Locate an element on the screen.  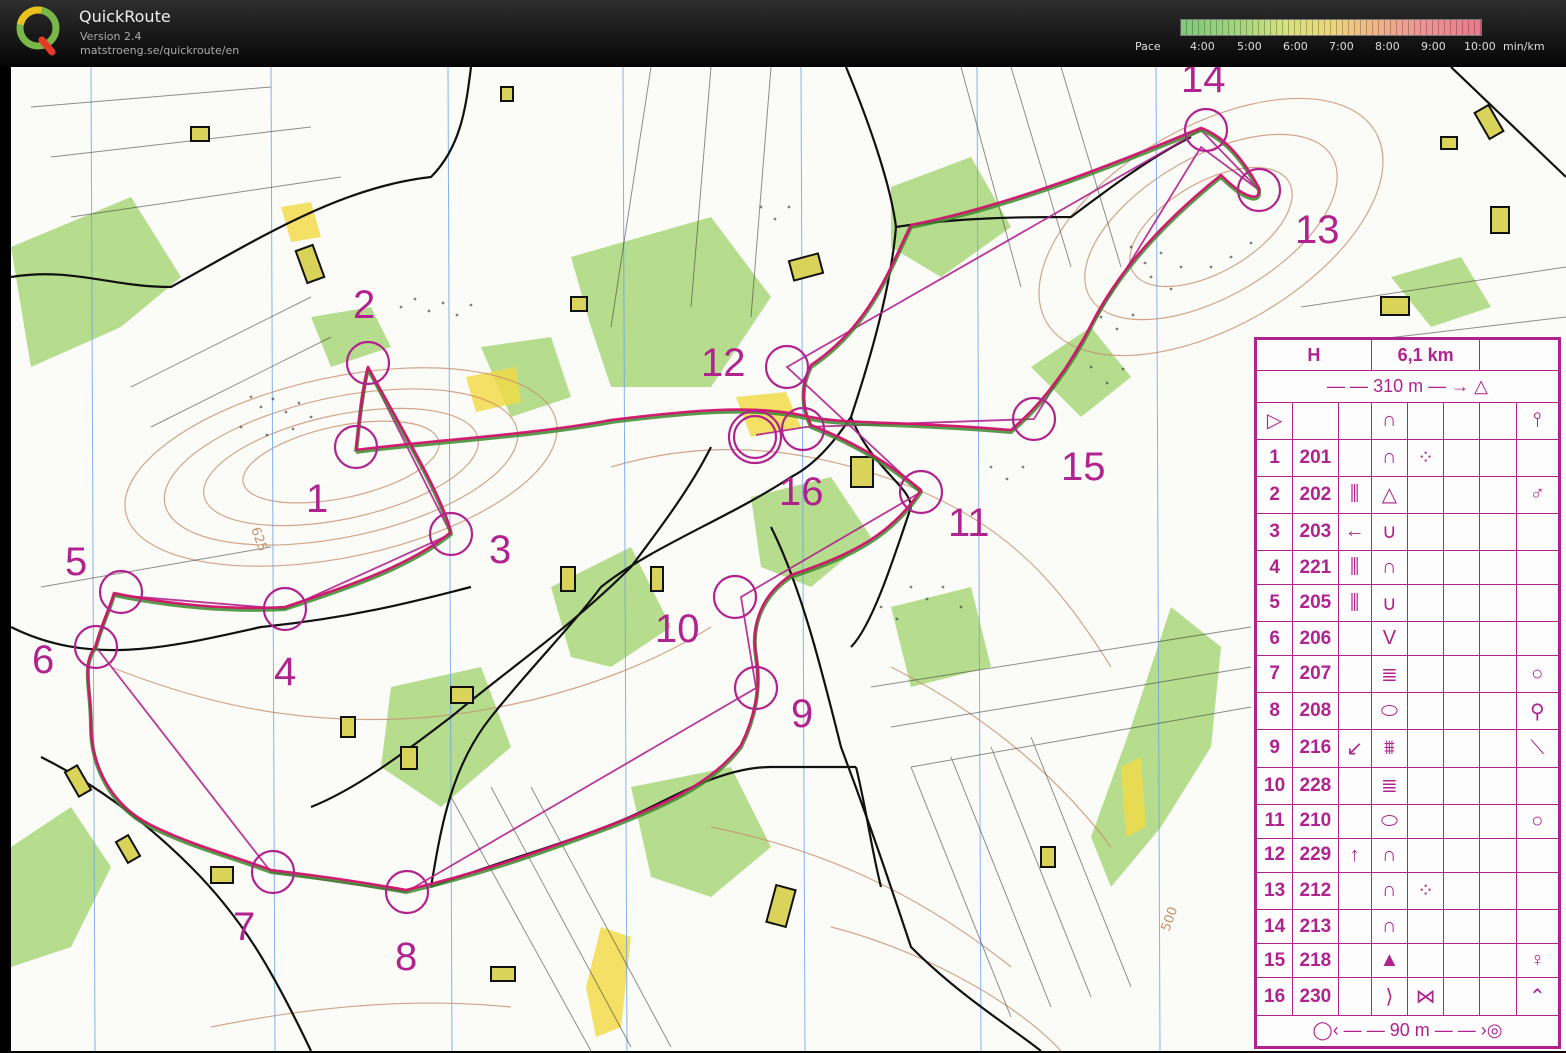
finish-route: ◯‹ — — 90 m — — ›◎ is located at coordinates (1407, 1031).